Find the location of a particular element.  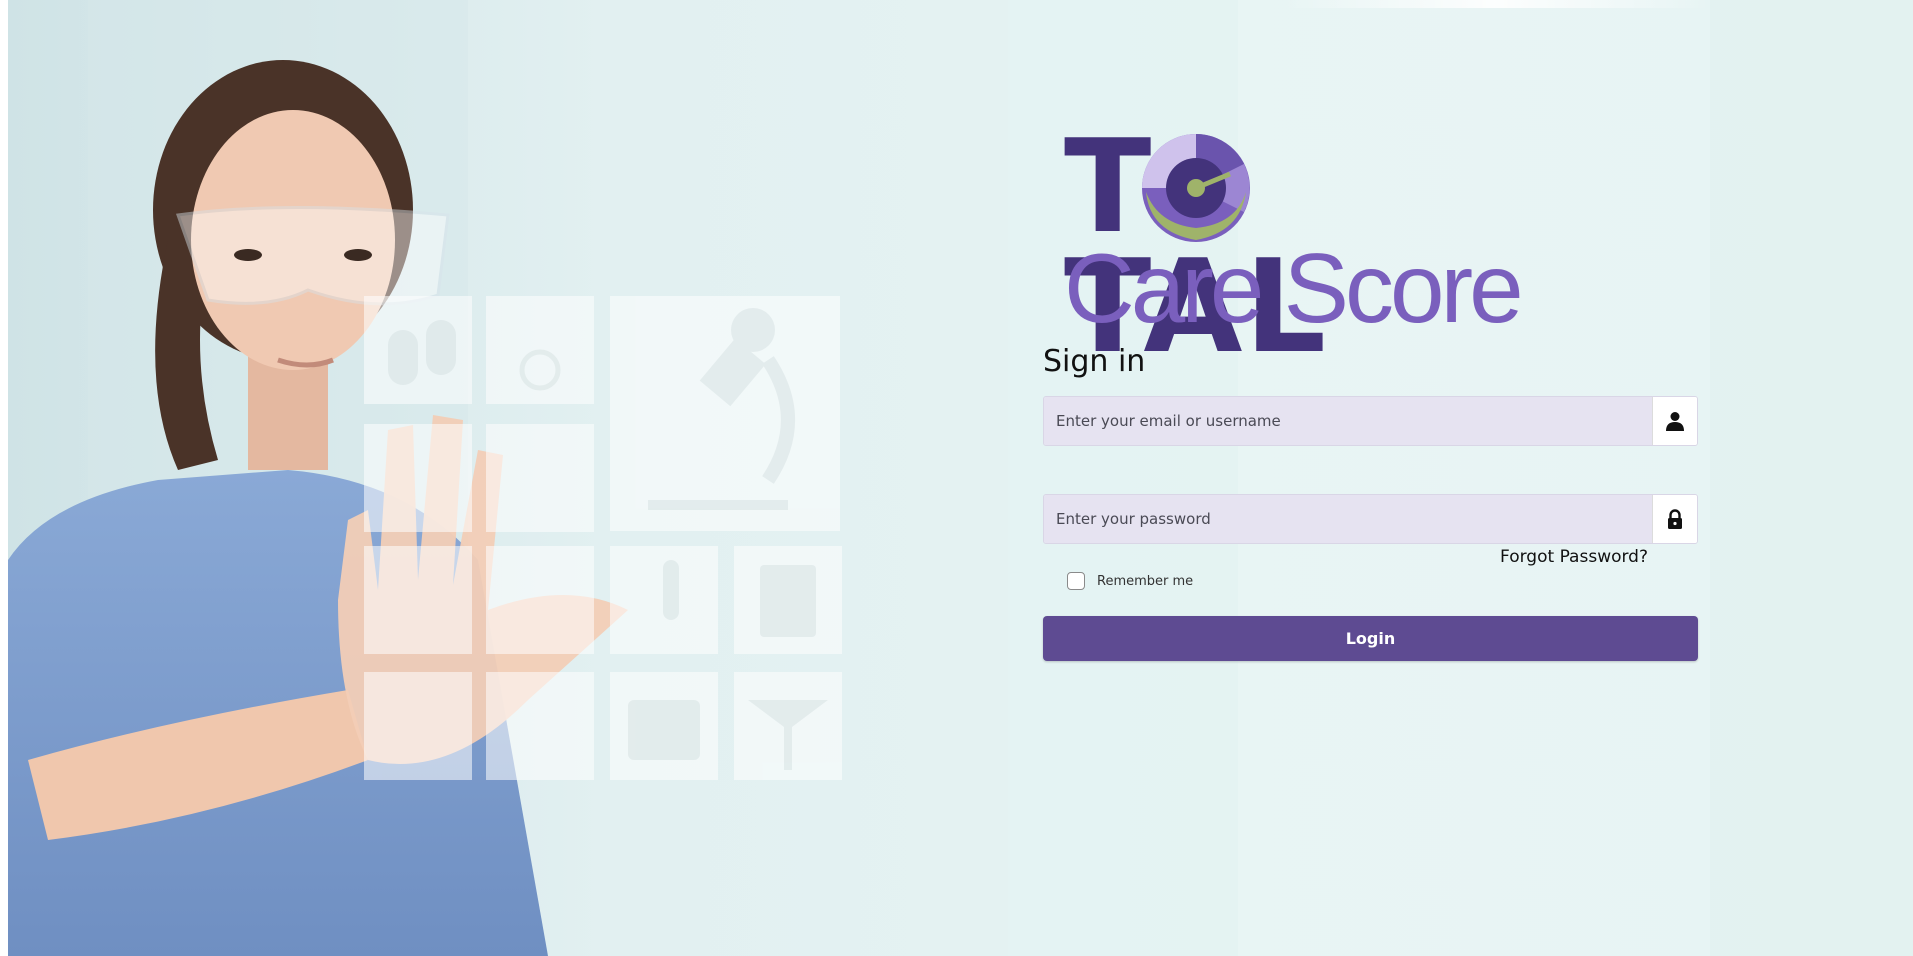

gauge-icon is located at coordinates (1196, 188).